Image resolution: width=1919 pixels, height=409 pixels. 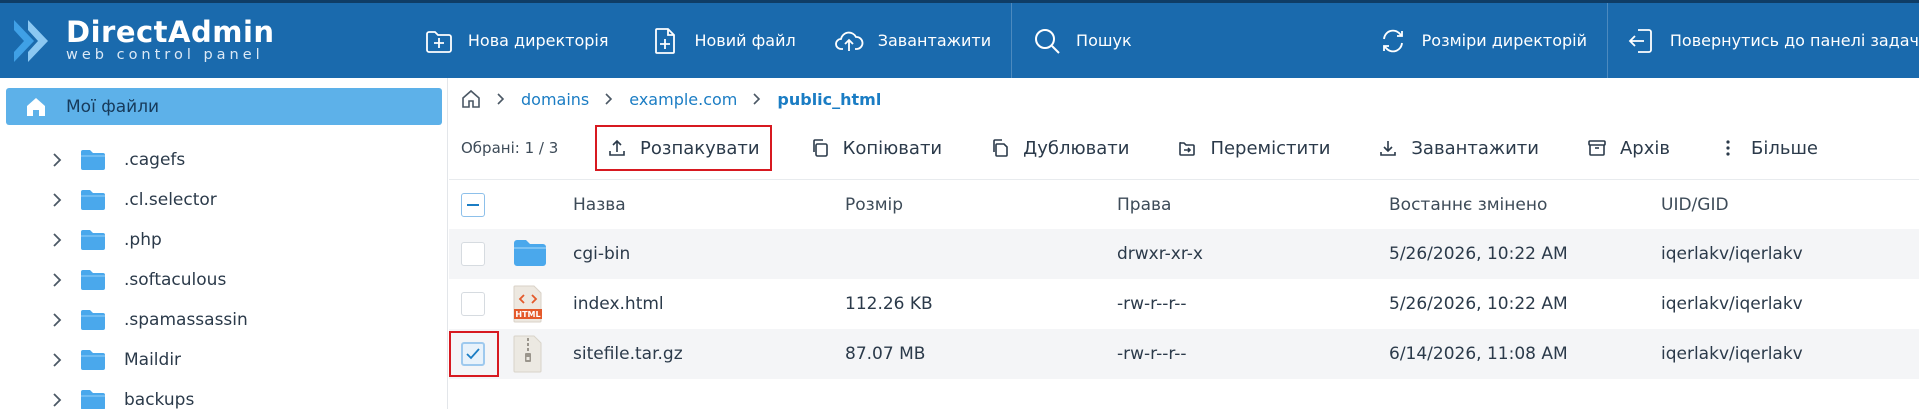 I want to click on sidebar-tree-item-backups: backups, so click(x=220, y=394).